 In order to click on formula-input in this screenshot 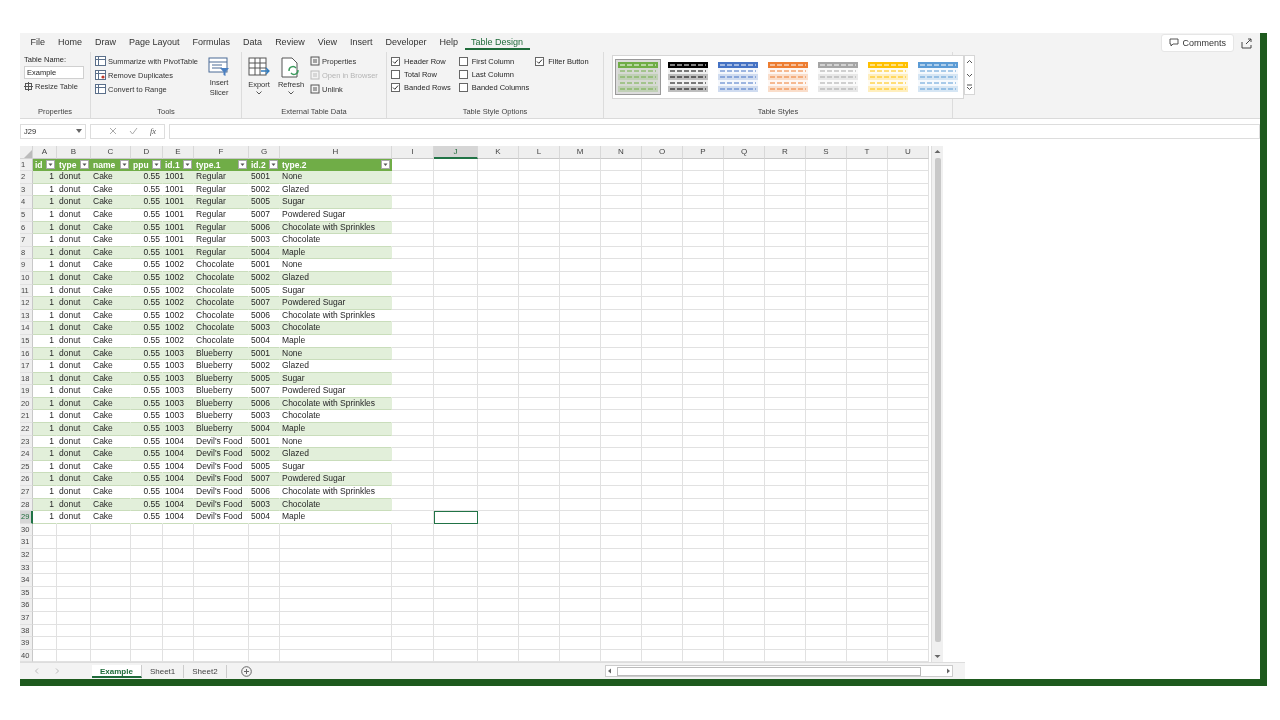, I will do `click(714, 131)`.